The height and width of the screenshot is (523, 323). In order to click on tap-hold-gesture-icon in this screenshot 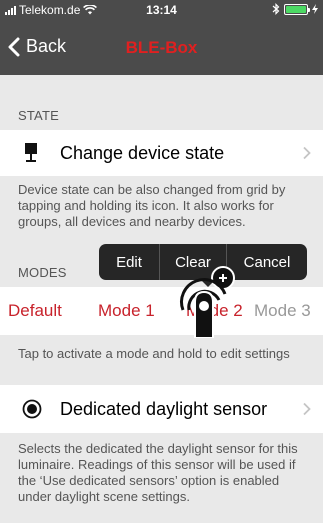, I will do `click(207, 302)`.